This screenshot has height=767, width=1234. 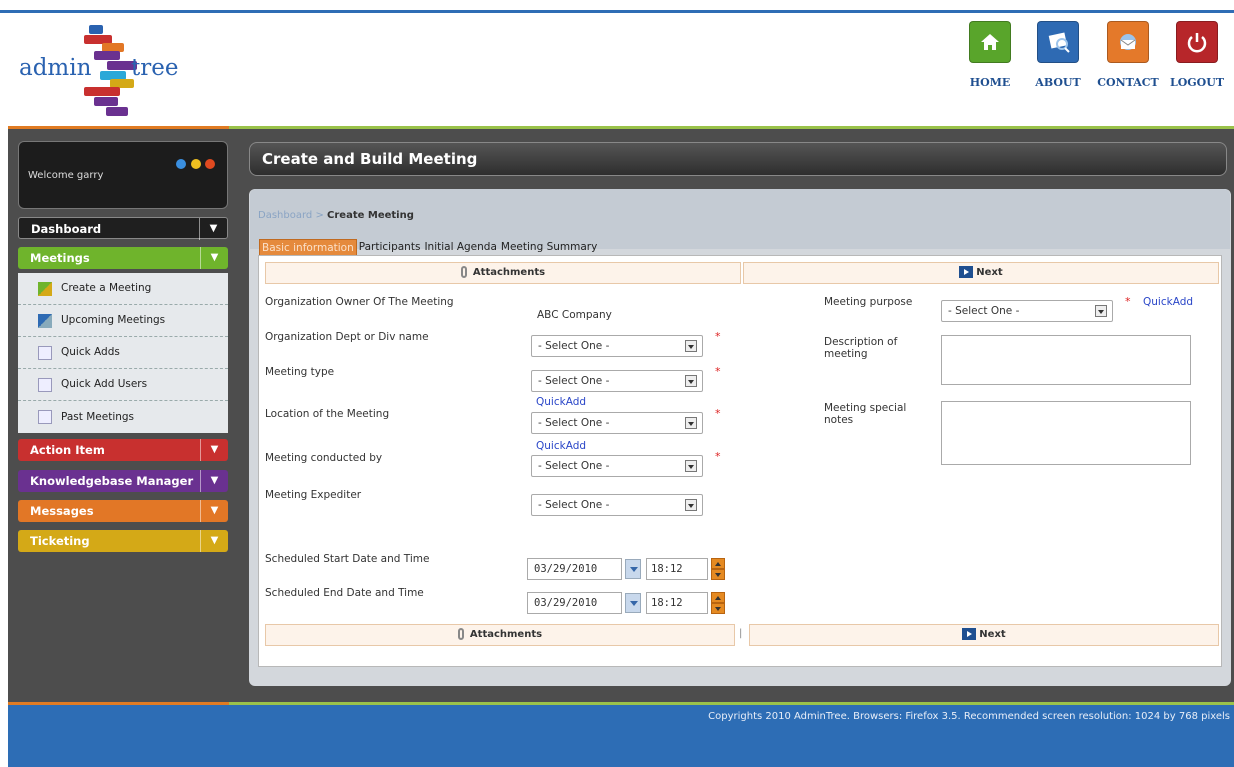 I want to click on nav-home-button: HOME, so click(x=990, y=55).